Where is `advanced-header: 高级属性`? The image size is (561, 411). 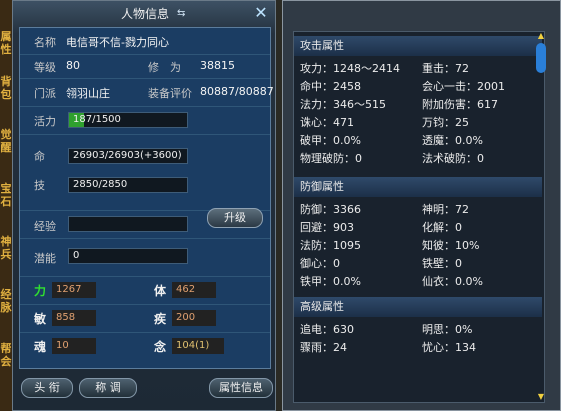
advanced-header: 高级属性 is located at coordinates (418, 307).